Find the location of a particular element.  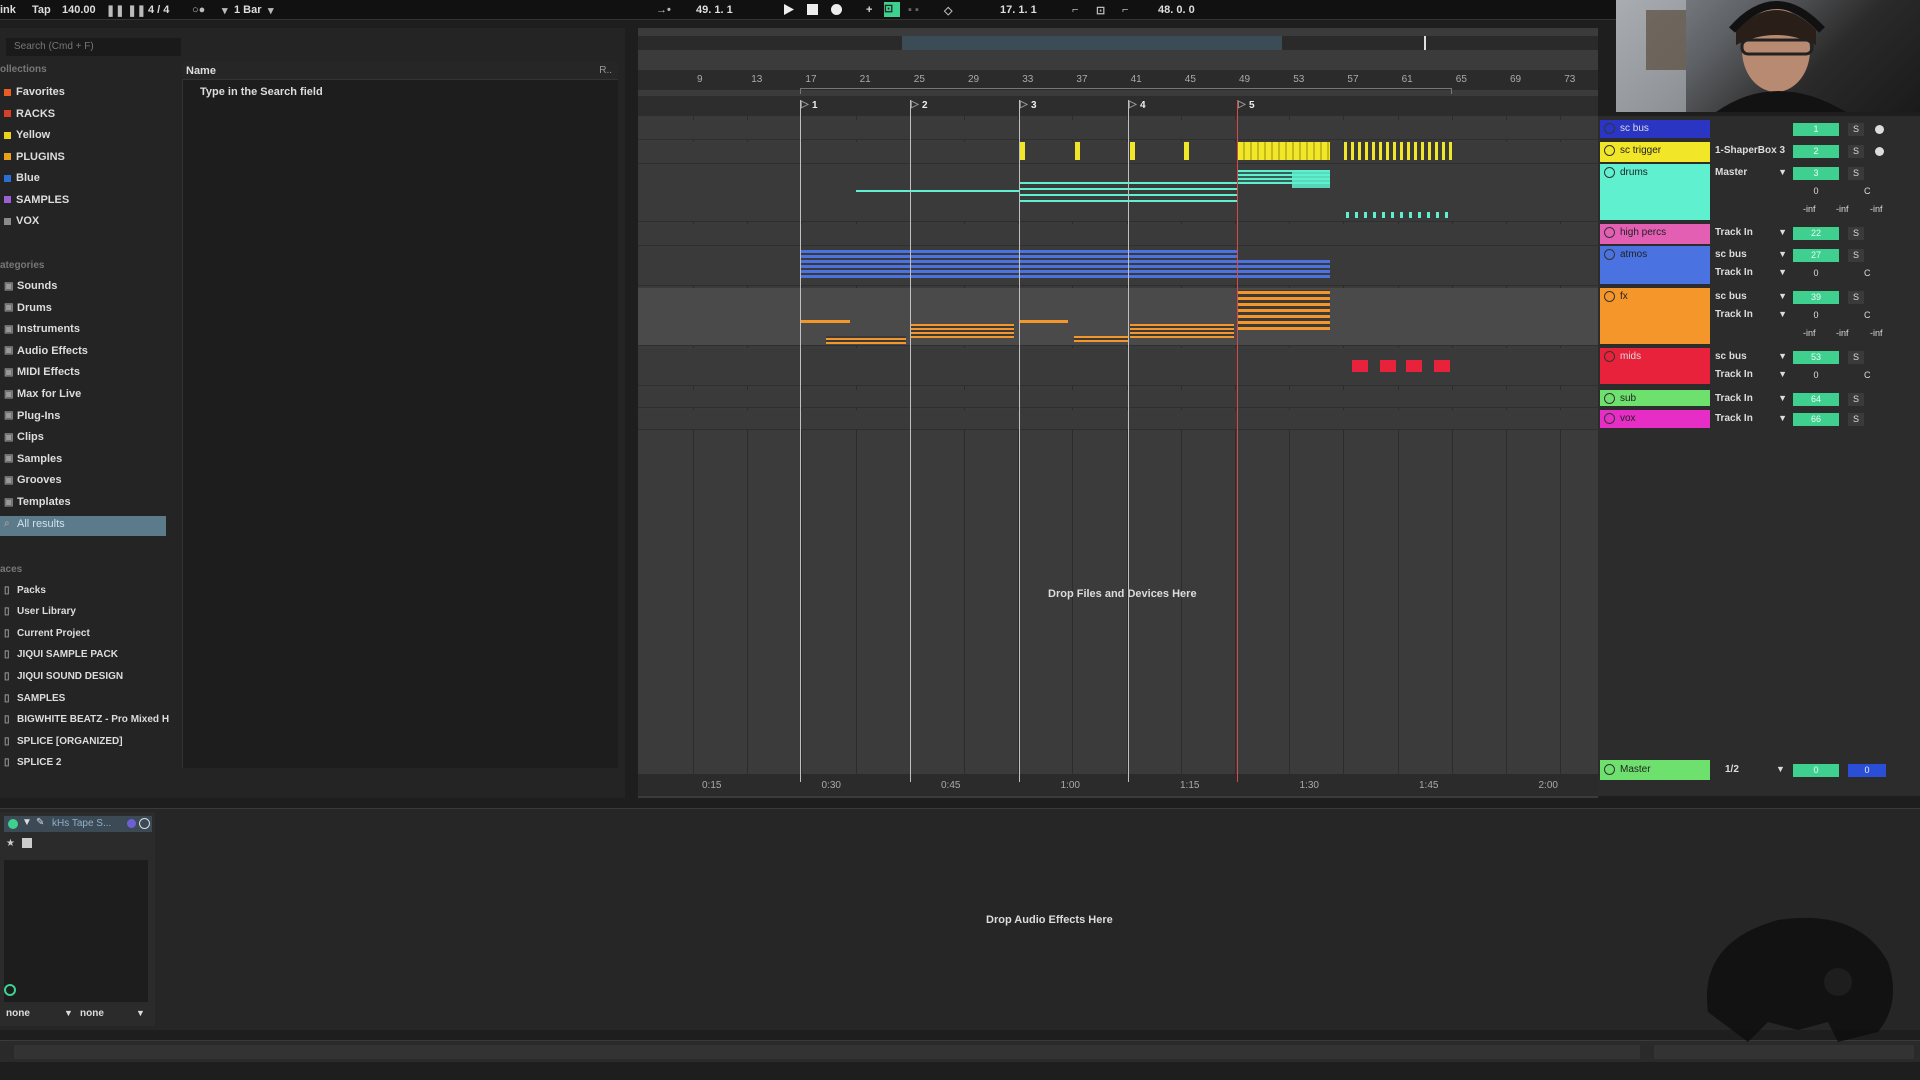

loop-brace is located at coordinates (1126, 91).